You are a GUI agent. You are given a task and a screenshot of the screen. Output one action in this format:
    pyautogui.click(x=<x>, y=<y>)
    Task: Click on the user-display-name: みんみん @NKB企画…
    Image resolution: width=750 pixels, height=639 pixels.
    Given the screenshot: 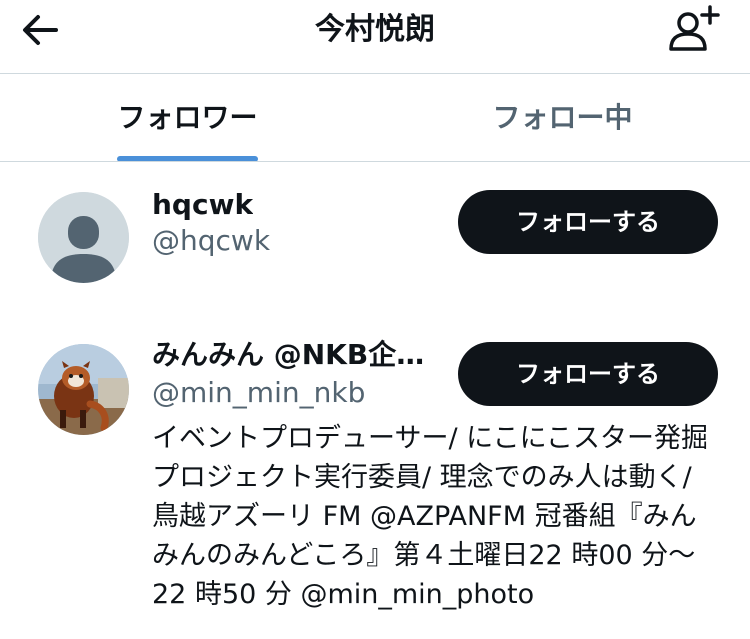 What is the action you would take?
    pyautogui.click(x=298, y=355)
    